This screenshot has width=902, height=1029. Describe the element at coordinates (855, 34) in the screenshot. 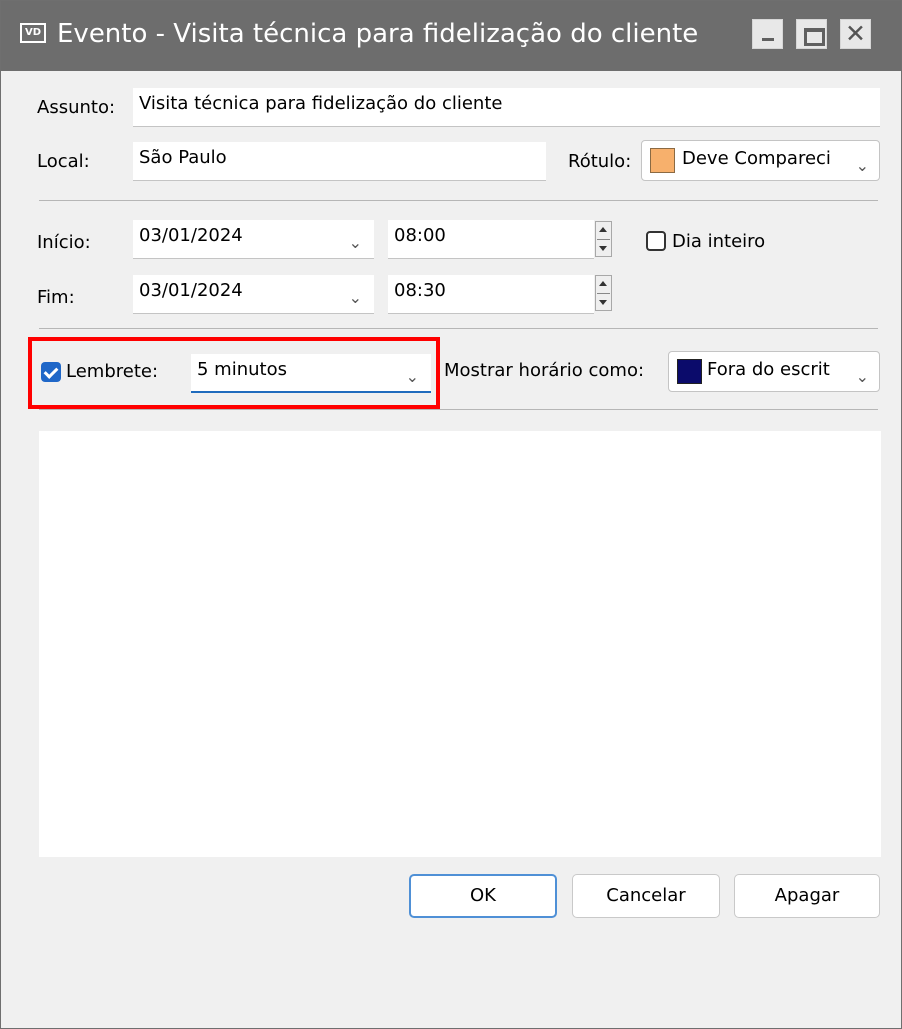

I see `close-button: ✕` at that location.